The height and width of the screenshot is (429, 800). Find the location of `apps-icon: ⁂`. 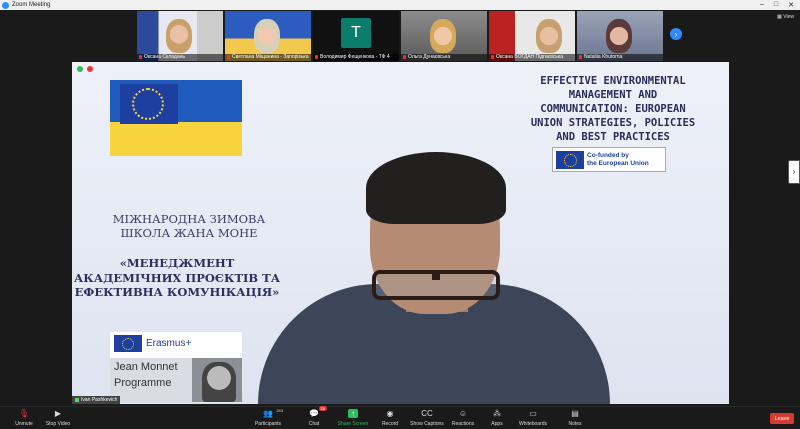

apps-icon: ⁂ is located at coordinates (497, 413).